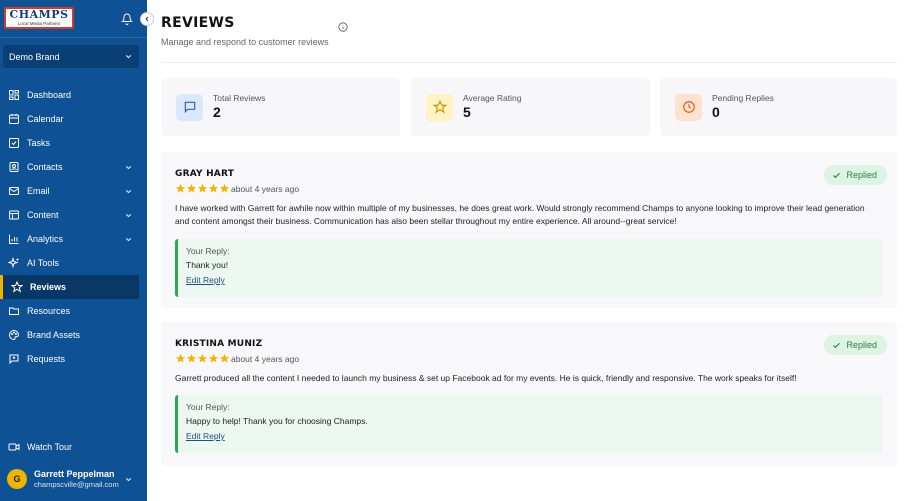  I want to click on stat-label: Average Rating, so click(492, 98).